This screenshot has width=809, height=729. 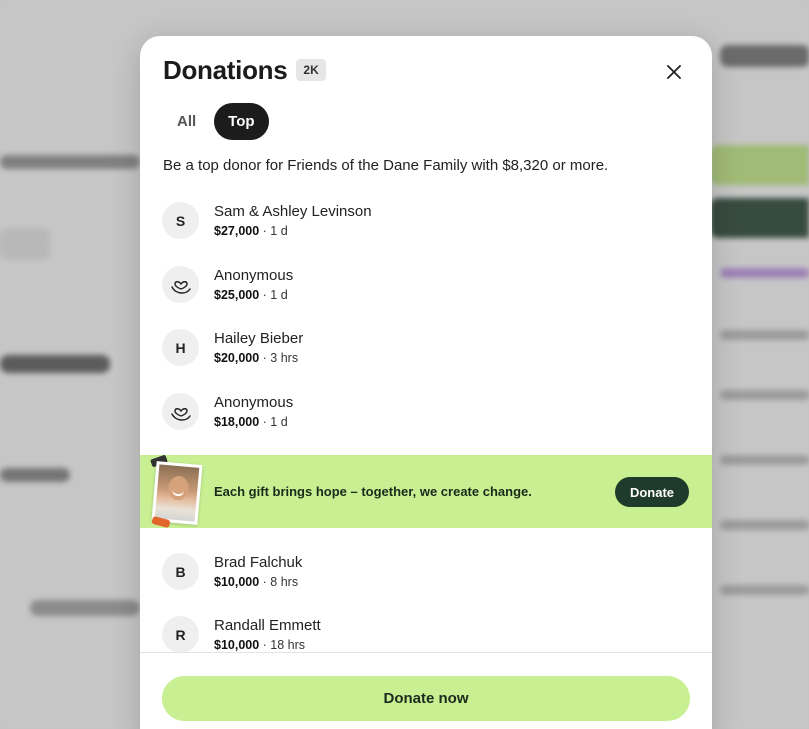 What do you see at coordinates (293, 231) in the screenshot?
I see `donor-meta: $27,000 · 1 d` at bounding box center [293, 231].